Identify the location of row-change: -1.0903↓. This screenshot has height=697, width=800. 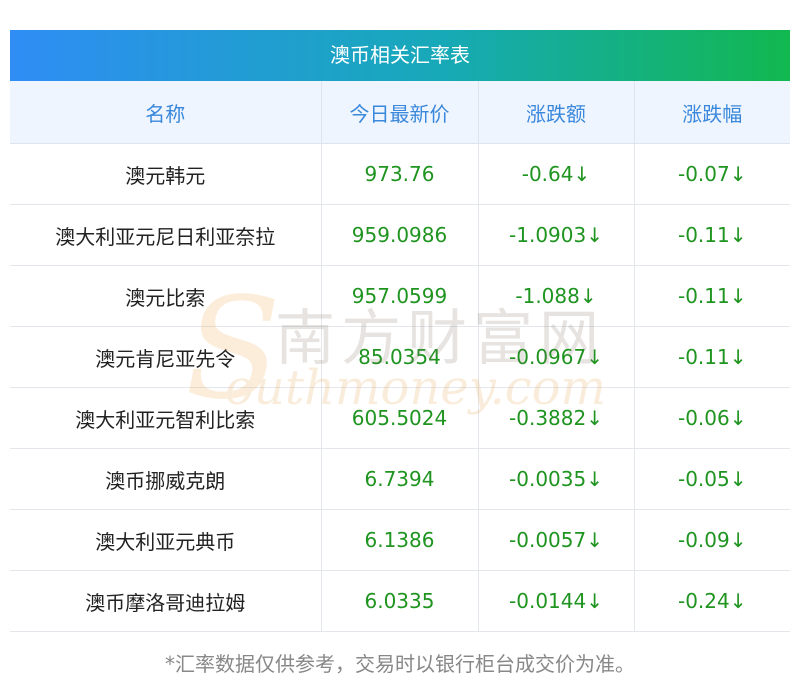
(556, 235).